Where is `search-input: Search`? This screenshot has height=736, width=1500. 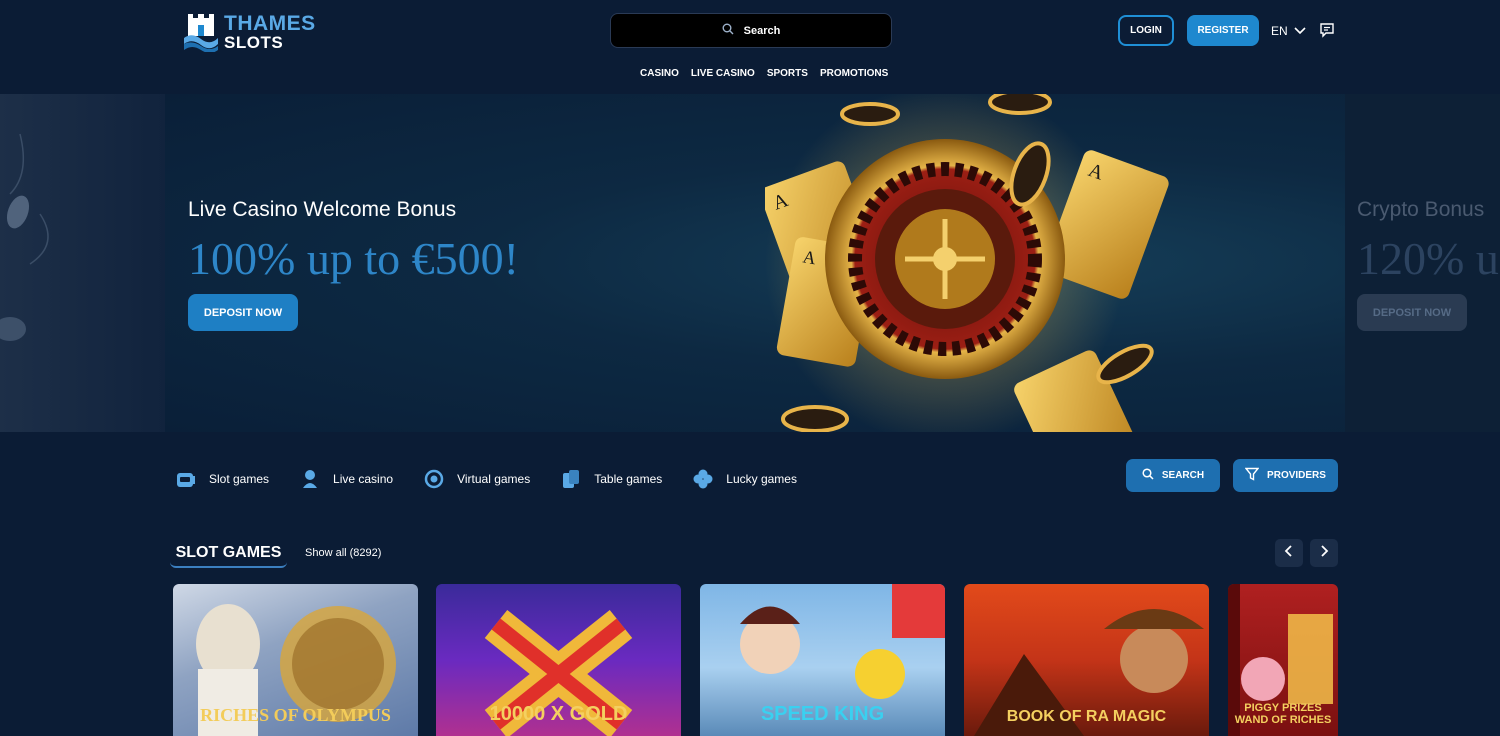
search-input: Search is located at coordinates (751, 30).